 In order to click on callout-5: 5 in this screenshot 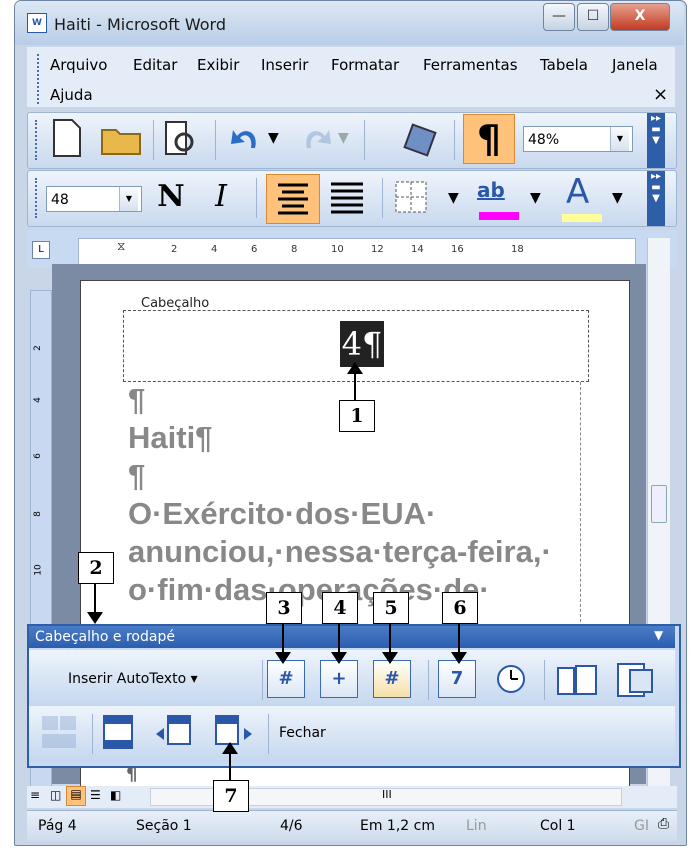, I will do `click(391, 608)`.